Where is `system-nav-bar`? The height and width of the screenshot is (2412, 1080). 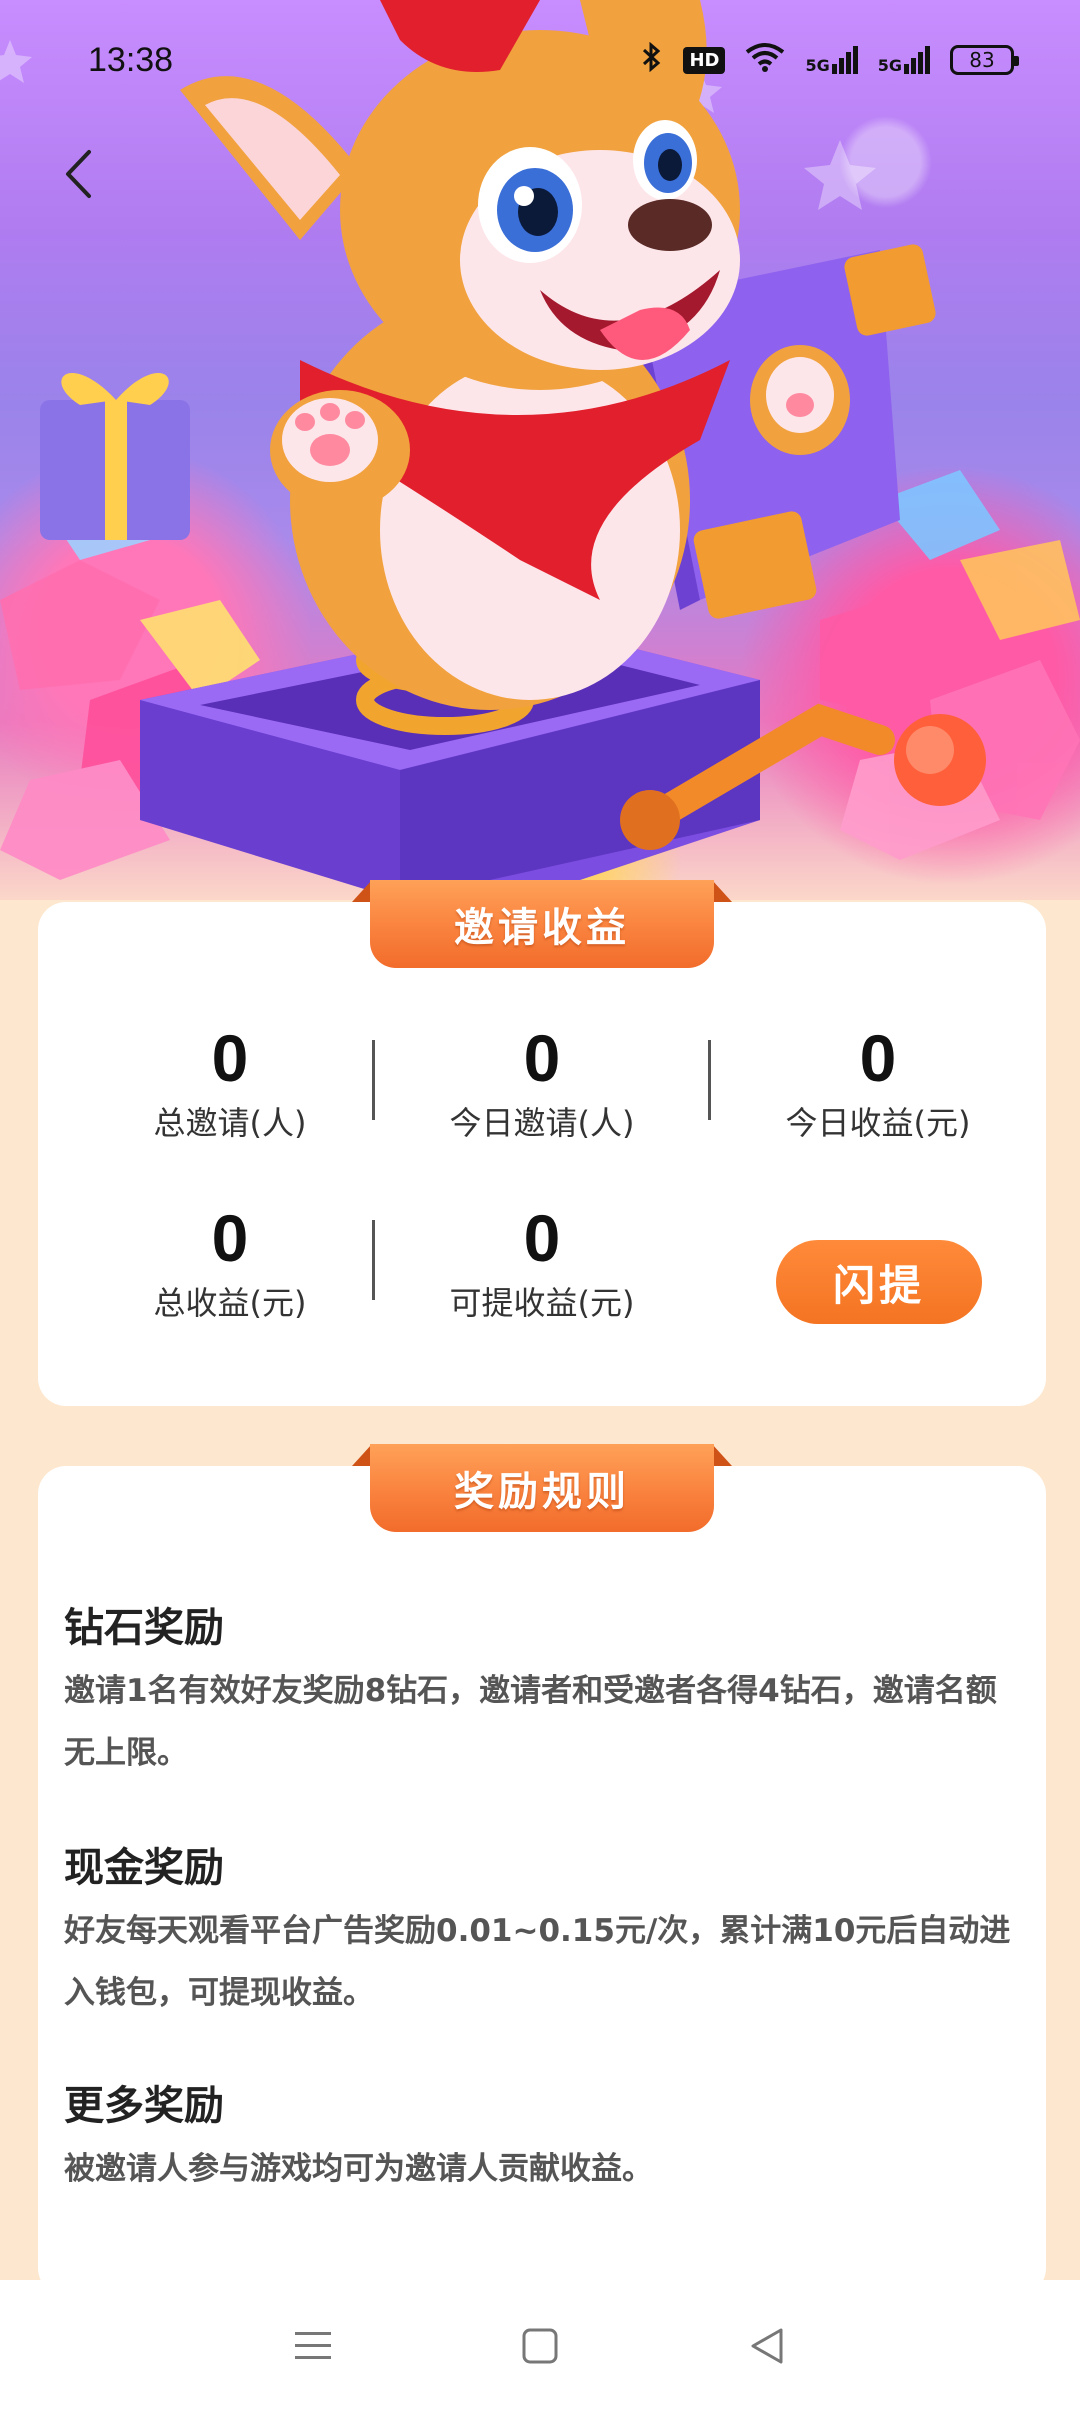
system-nav-bar is located at coordinates (540, 2346).